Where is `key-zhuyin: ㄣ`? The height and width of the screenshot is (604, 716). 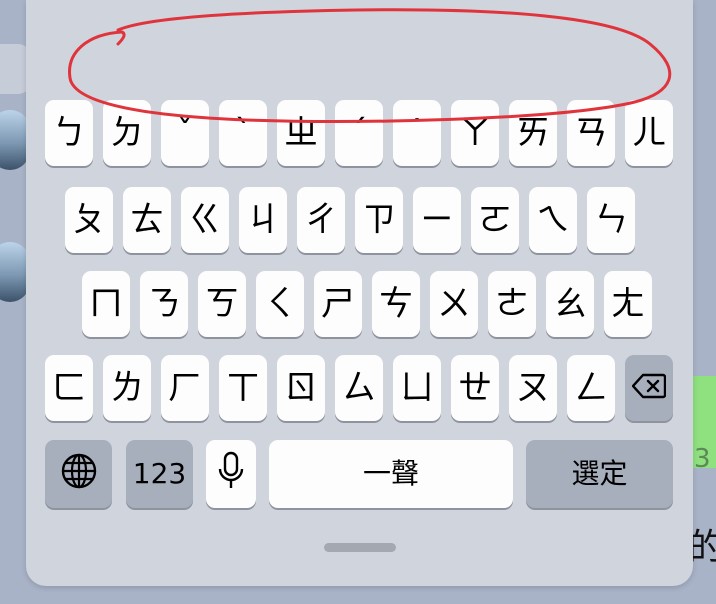 key-zhuyin: ㄣ is located at coordinates (611, 220).